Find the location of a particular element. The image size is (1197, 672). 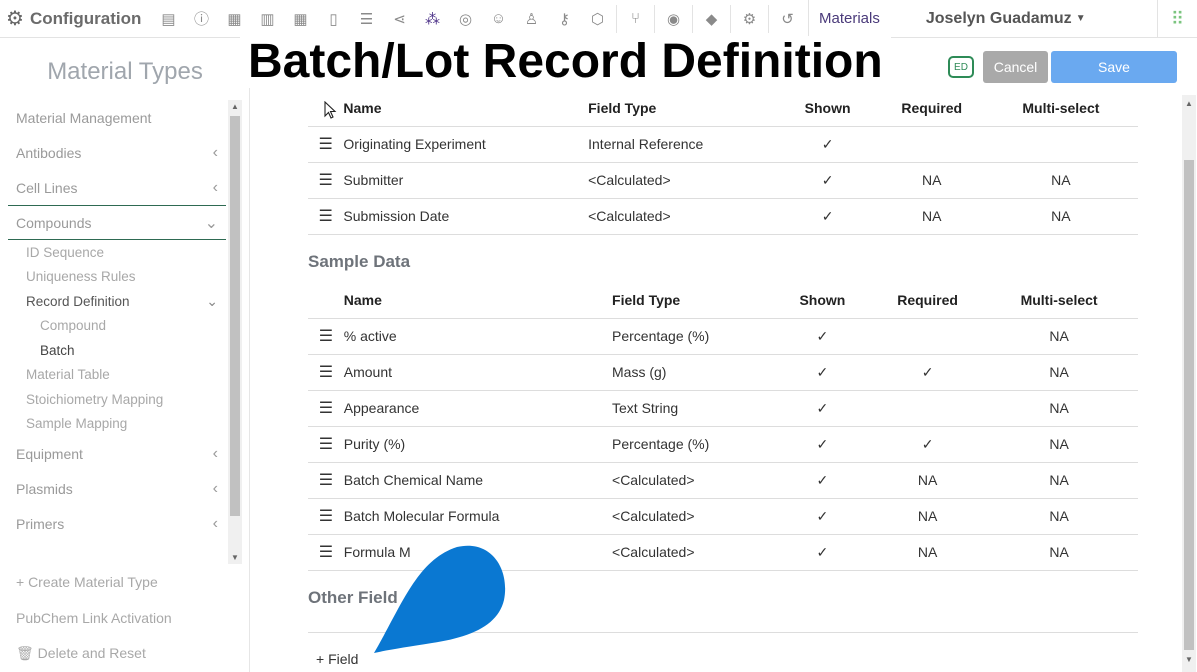

table-row: ☰ Amount Mass (g) ✓ ✓ NA is located at coordinates (723, 372).